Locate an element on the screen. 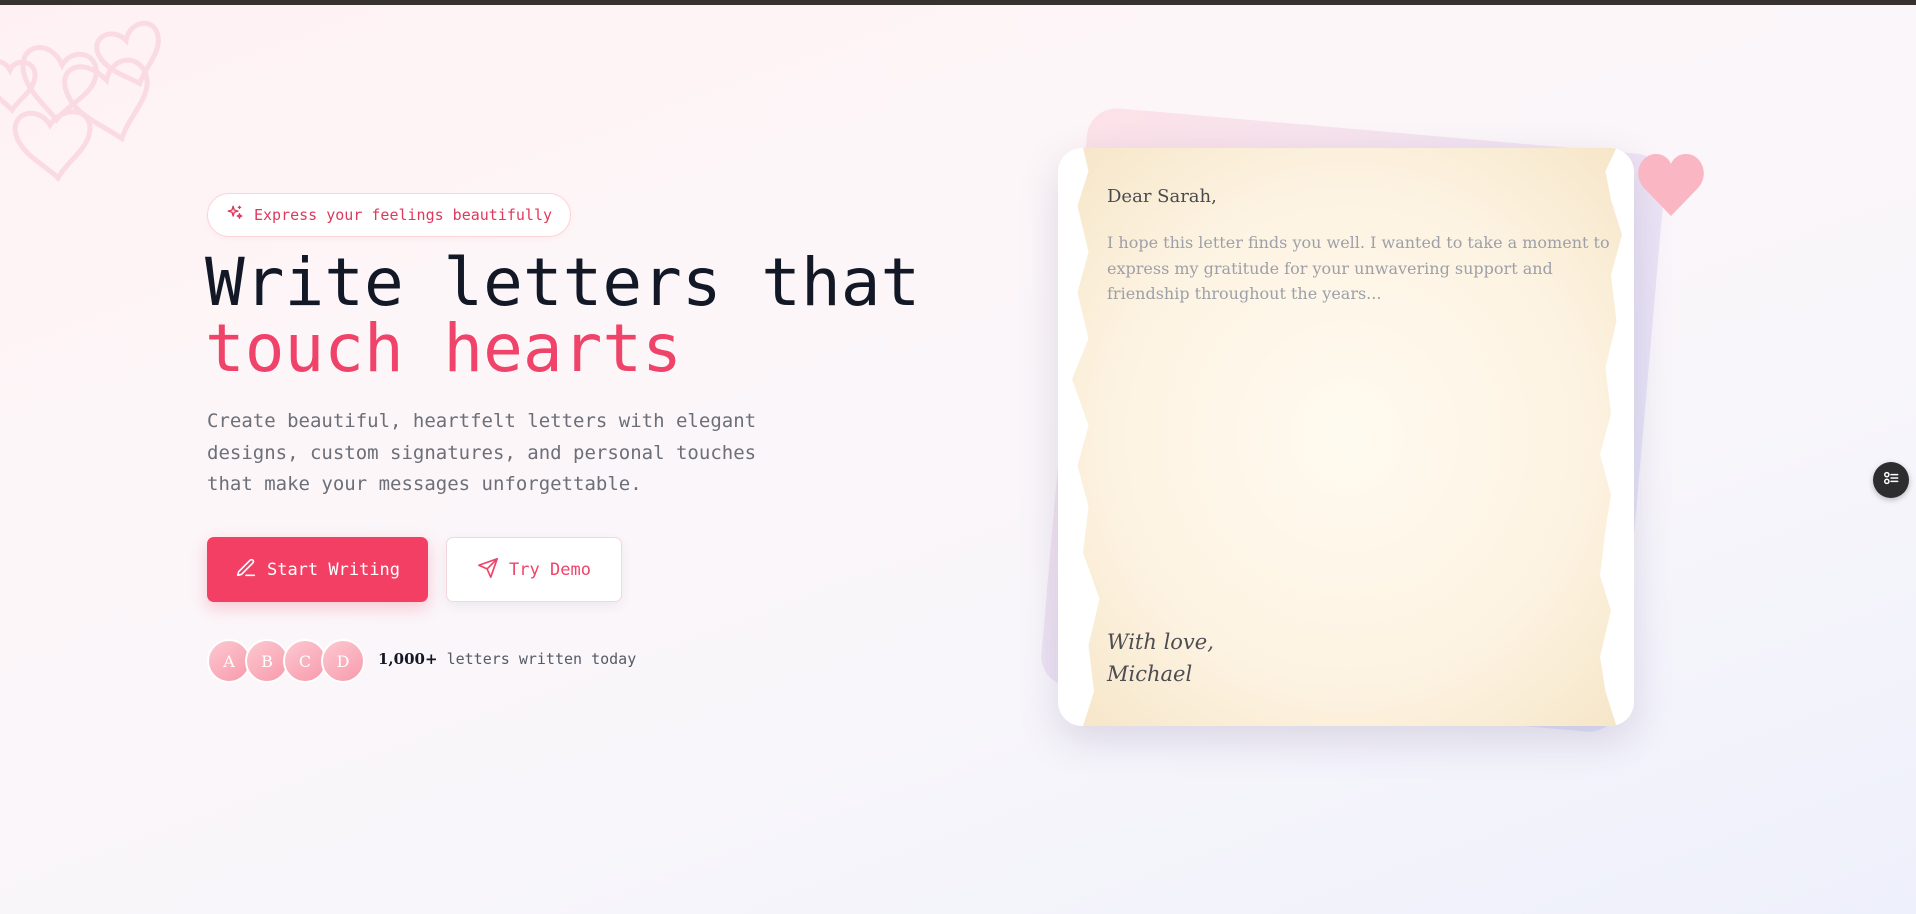  letters-count: 1,000+ is located at coordinates (408, 659).